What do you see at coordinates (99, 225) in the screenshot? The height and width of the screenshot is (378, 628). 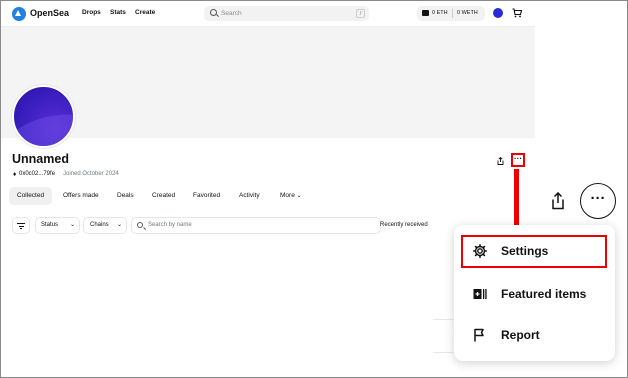 I see `chains-label: Chains` at bounding box center [99, 225].